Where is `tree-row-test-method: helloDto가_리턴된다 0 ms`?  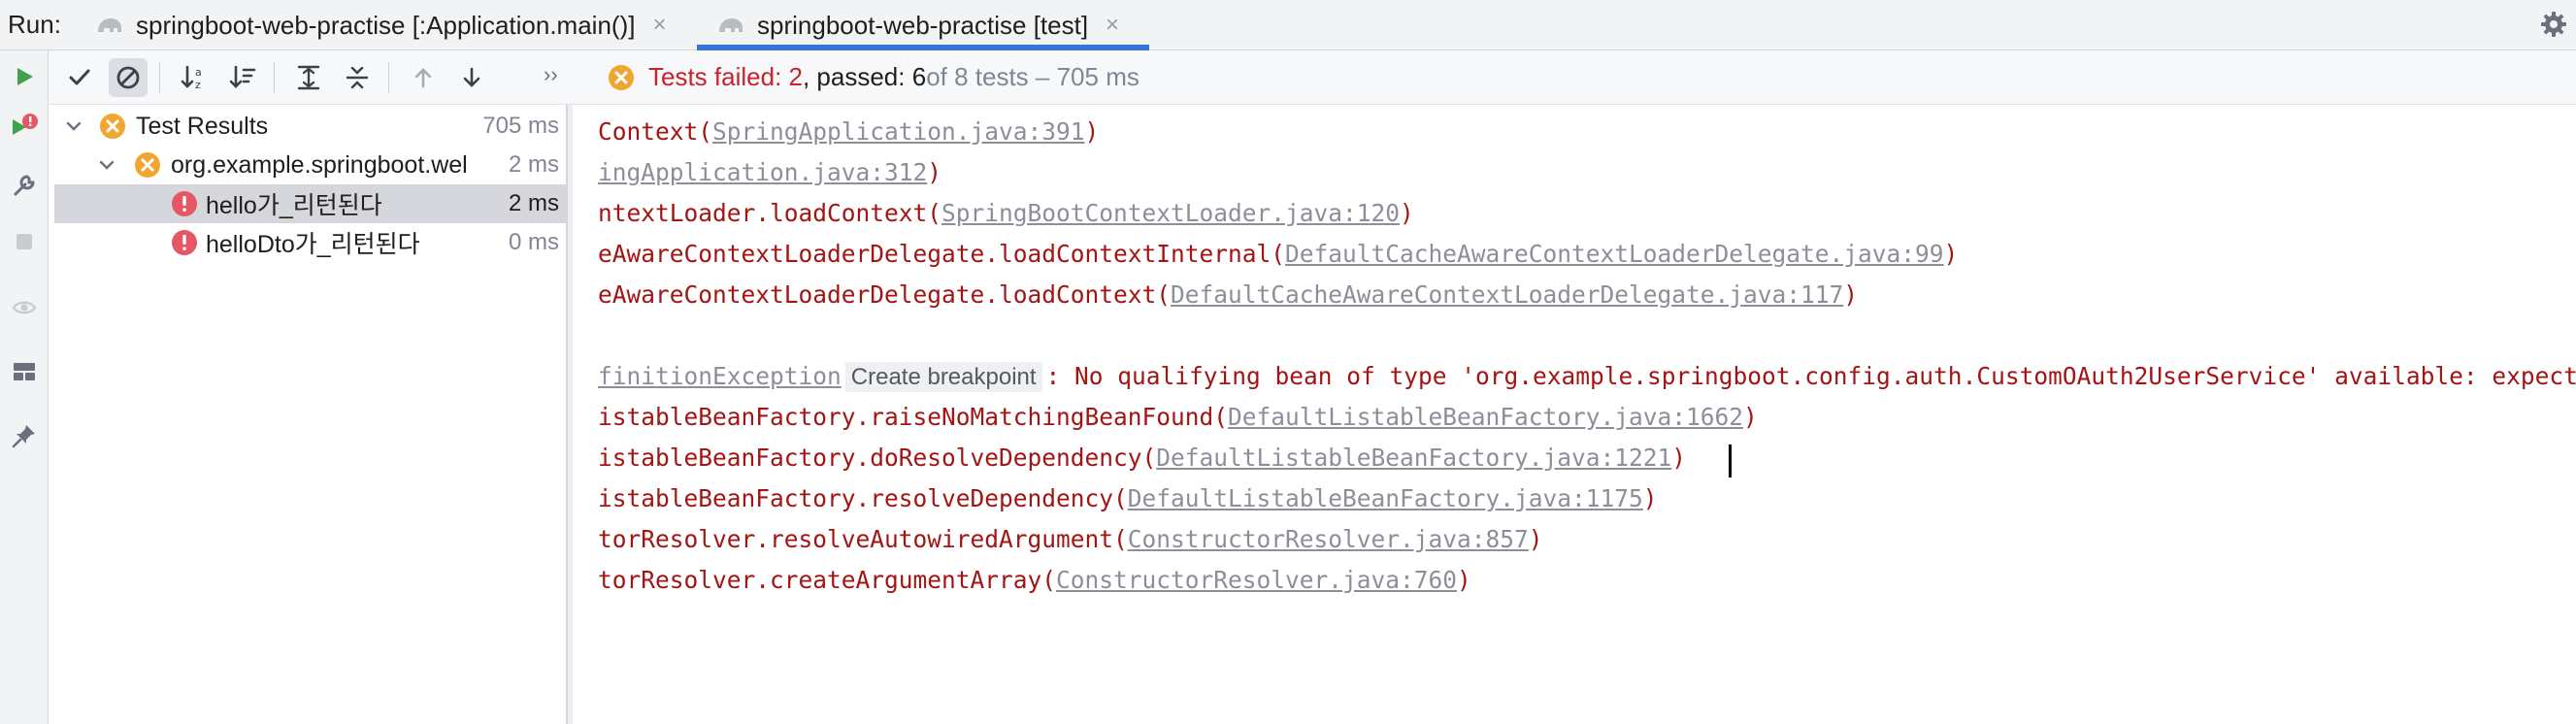
tree-row-test-method: helloDto가_리턴된다 0 ms is located at coordinates (310, 242).